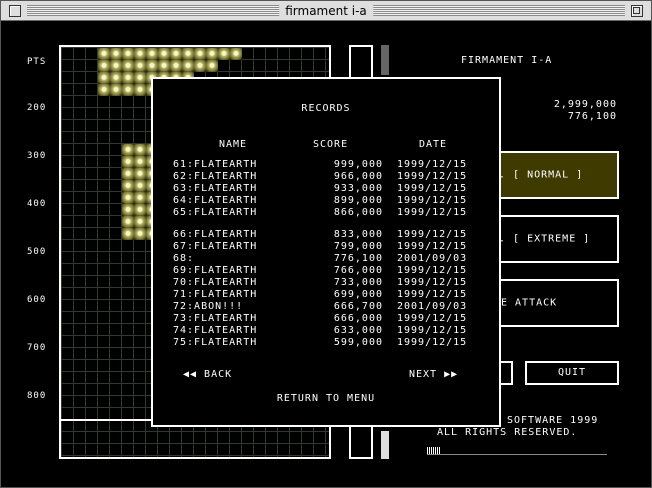 The height and width of the screenshot is (488, 652). I want to click on record-name: 74:FLATEARTH, so click(215, 330).